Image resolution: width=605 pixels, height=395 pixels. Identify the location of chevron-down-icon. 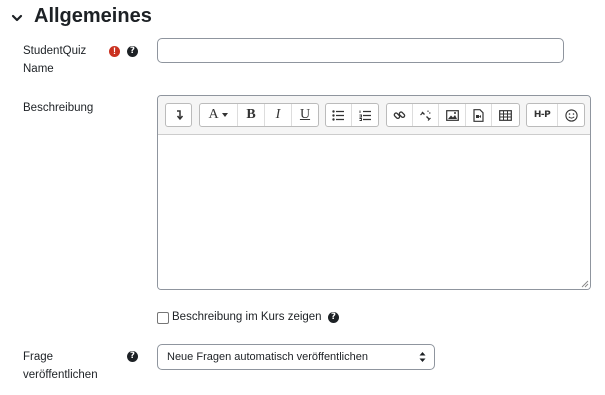
(17, 18).